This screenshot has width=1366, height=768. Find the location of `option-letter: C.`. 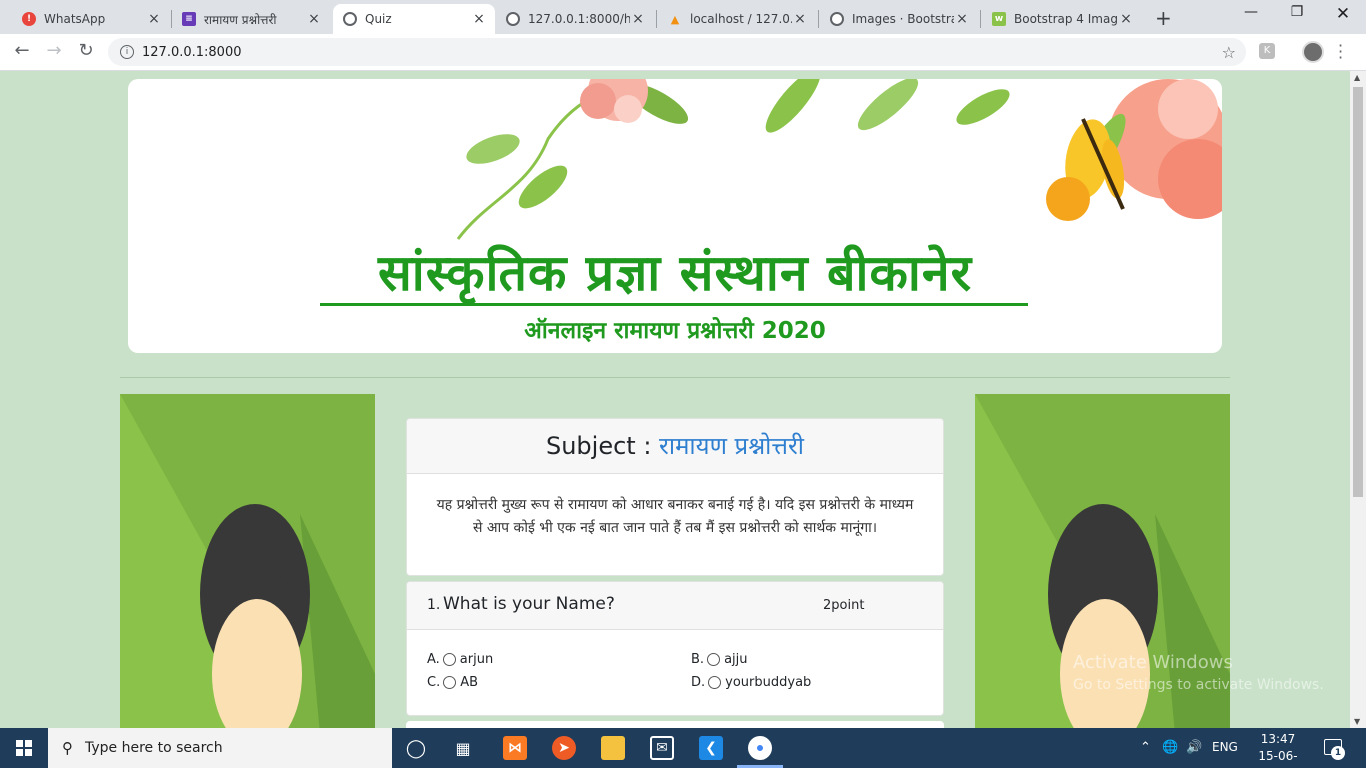

option-letter: C. is located at coordinates (434, 682).